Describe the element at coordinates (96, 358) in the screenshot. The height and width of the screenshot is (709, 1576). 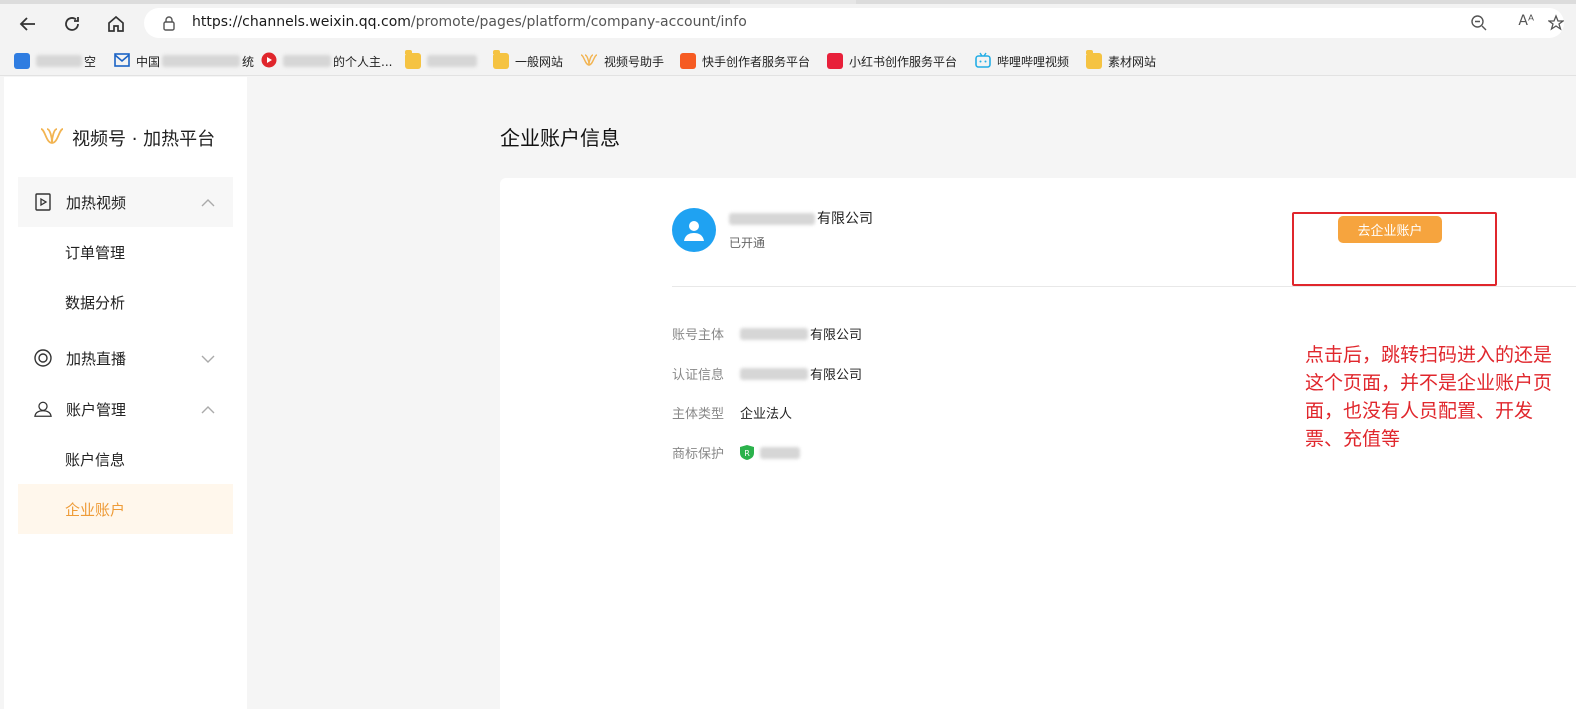
I see `menu-group-label: 加热直播` at that location.